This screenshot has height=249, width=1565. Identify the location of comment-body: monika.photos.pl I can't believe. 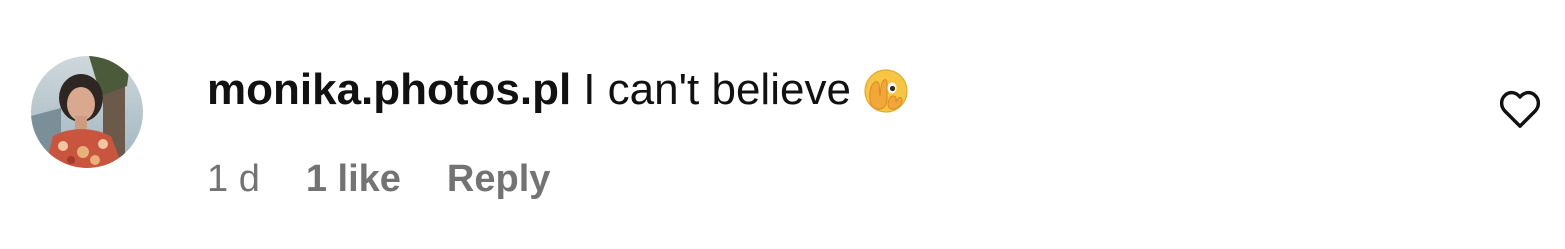
(558, 90).